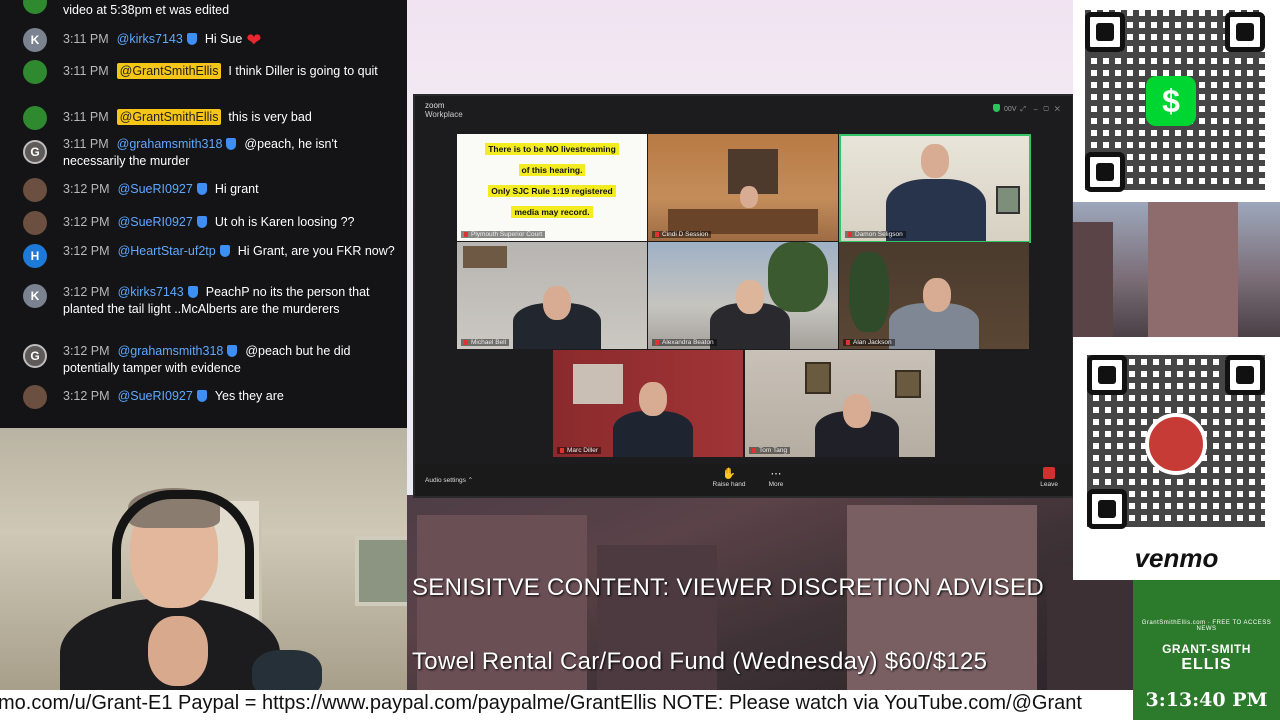 This screenshot has height=720, width=1280. Describe the element at coordinates (485, 342) in the screenshot. I see `participant-name: Michael Bell` at that location.